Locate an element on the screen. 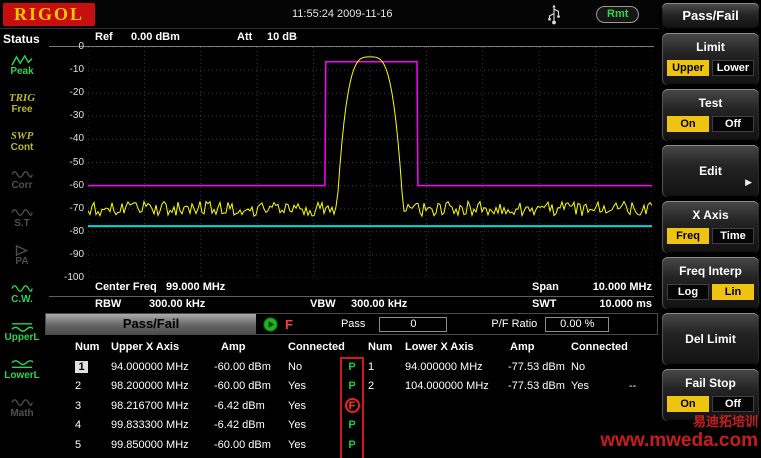 Image resolution: width=761 pixels, height=458 pixels. pass-count-label: Pass is located at coordinates (353, 324).